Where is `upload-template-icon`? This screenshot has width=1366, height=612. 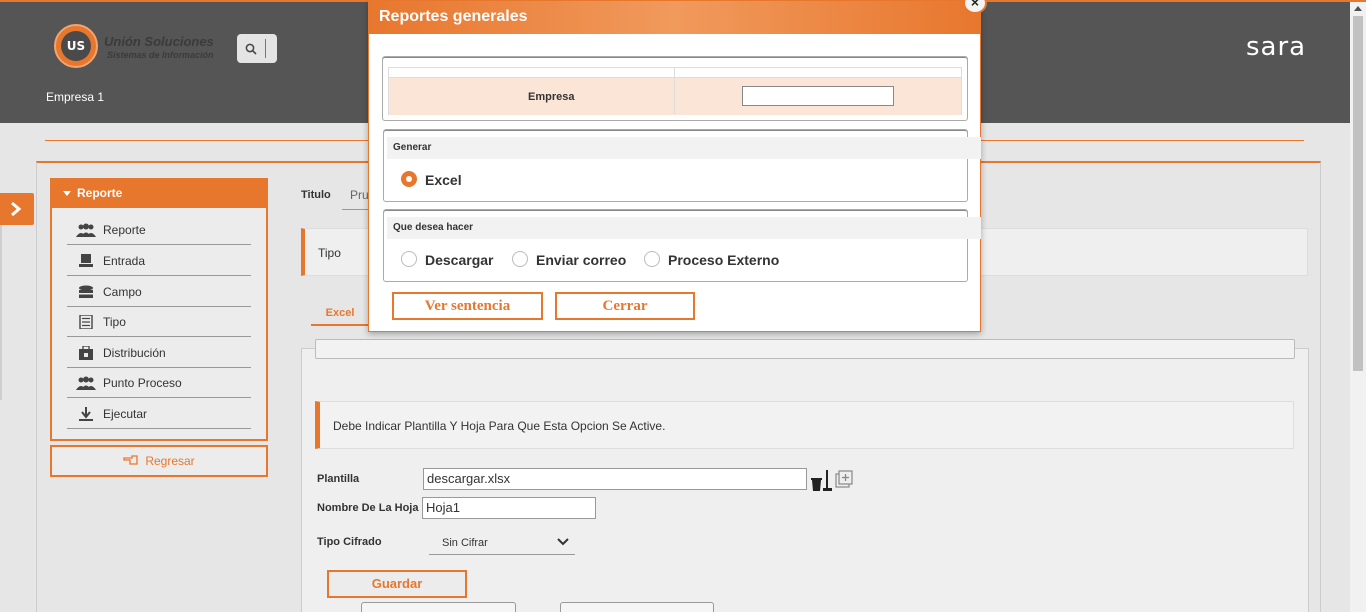
upload-template-icon is located at coordinates (844, 479).